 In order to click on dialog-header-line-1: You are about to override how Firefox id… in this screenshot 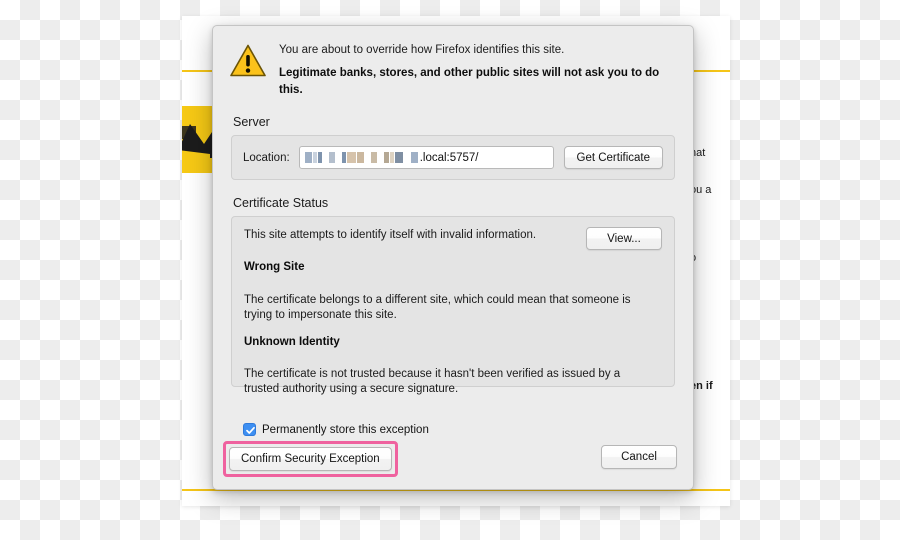, I will do `click(422, 50)`.